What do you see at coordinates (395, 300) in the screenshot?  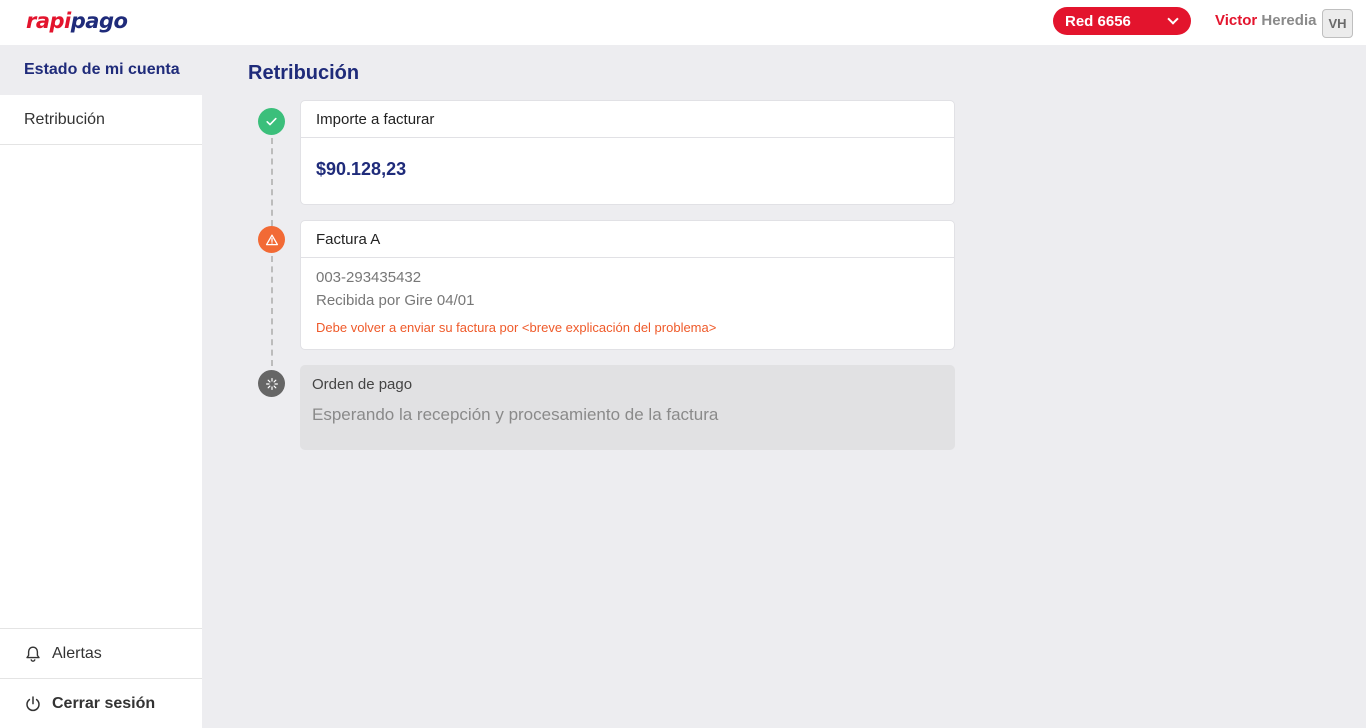 I see `invoice-received: Recibida por Gire 04/01` at bounding box center [395, 300].